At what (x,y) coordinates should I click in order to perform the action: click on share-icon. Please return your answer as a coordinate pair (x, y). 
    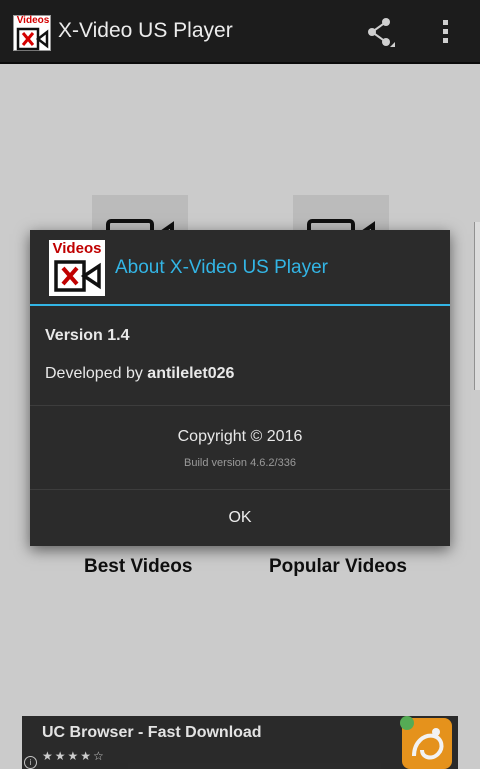
    Looking at the image, I should click on (380, 32).